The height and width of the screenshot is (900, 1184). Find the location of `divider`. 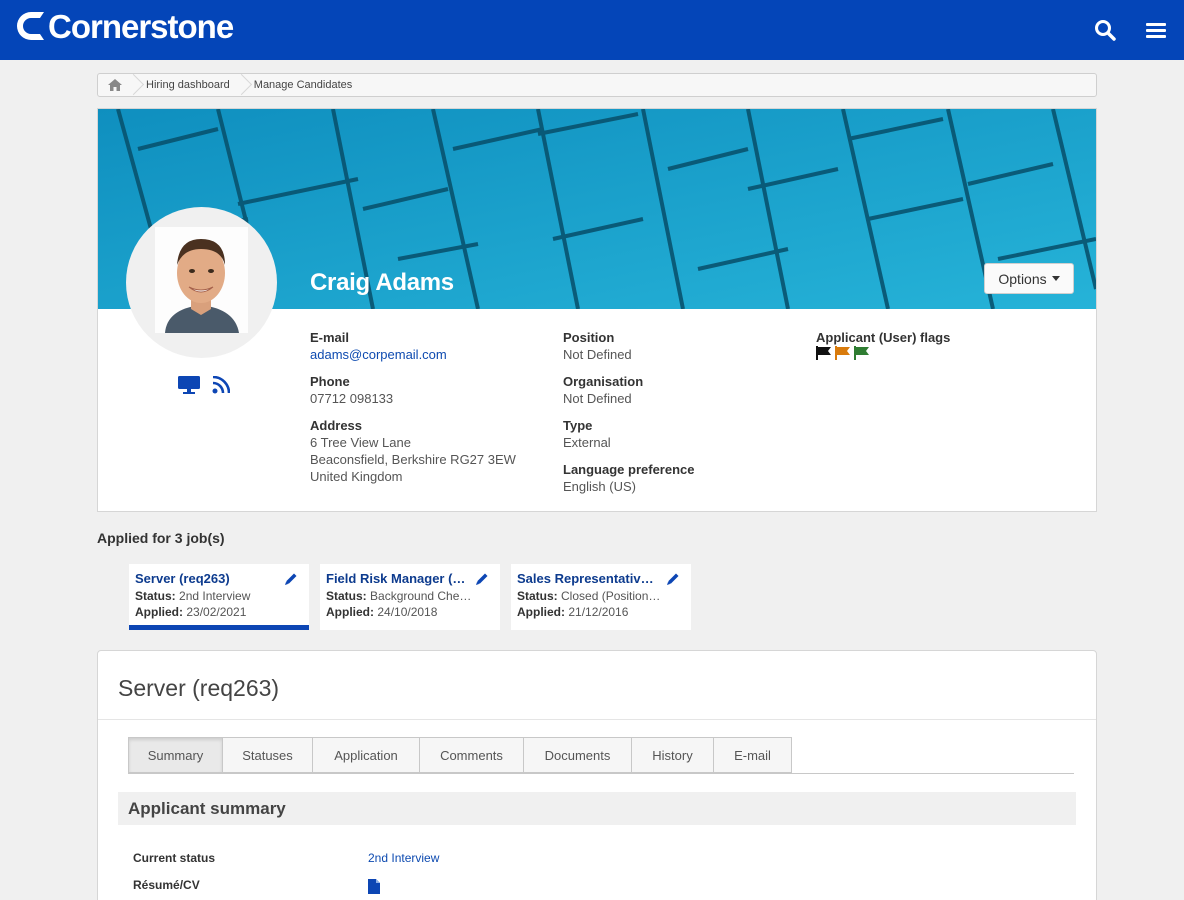

divider is located at coordinates (597, 719).